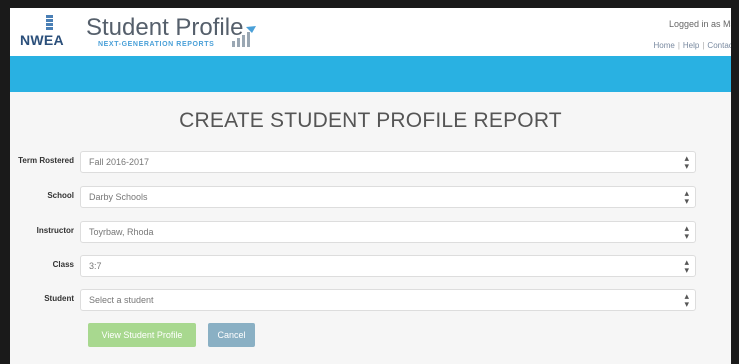 The width and height of the screenshot is (739, 364). I want to click on term-rostered-select: Fall 2016-2017 ▴ ▾, so click(388, 162).